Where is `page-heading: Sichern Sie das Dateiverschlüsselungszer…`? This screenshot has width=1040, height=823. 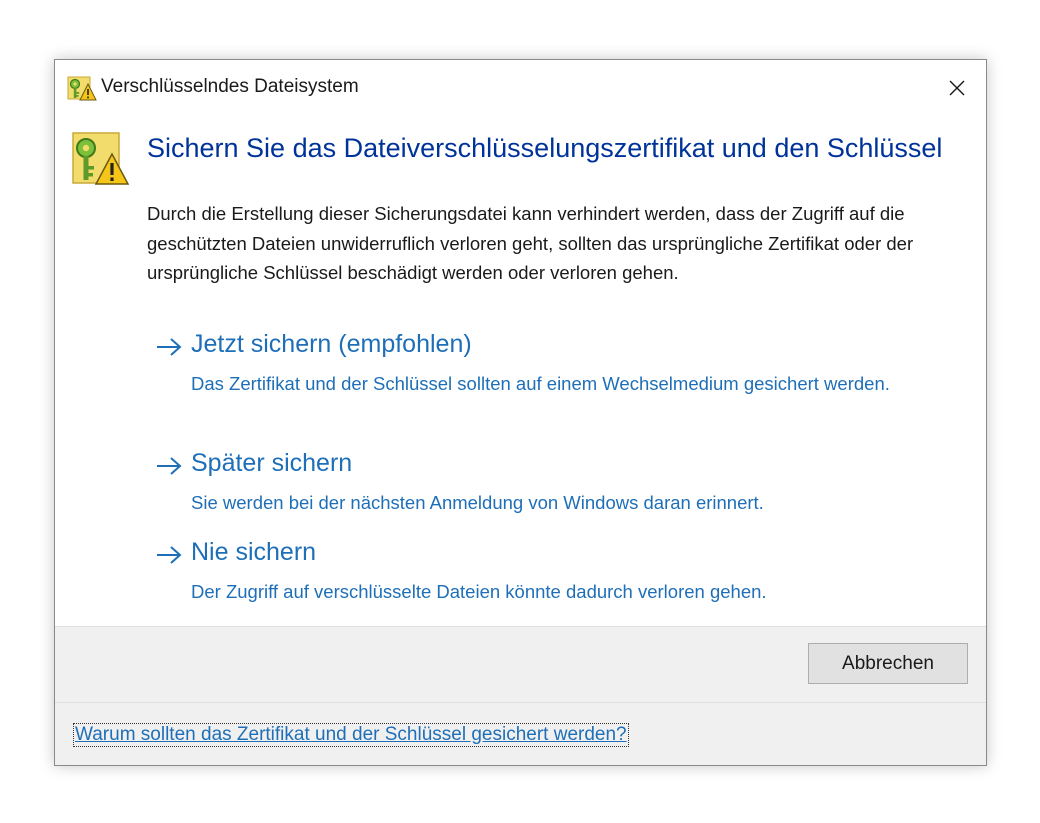 page-heading: Sichern Sie das Dateiverschlüsselungszer… is located at coordinates (545, 148).